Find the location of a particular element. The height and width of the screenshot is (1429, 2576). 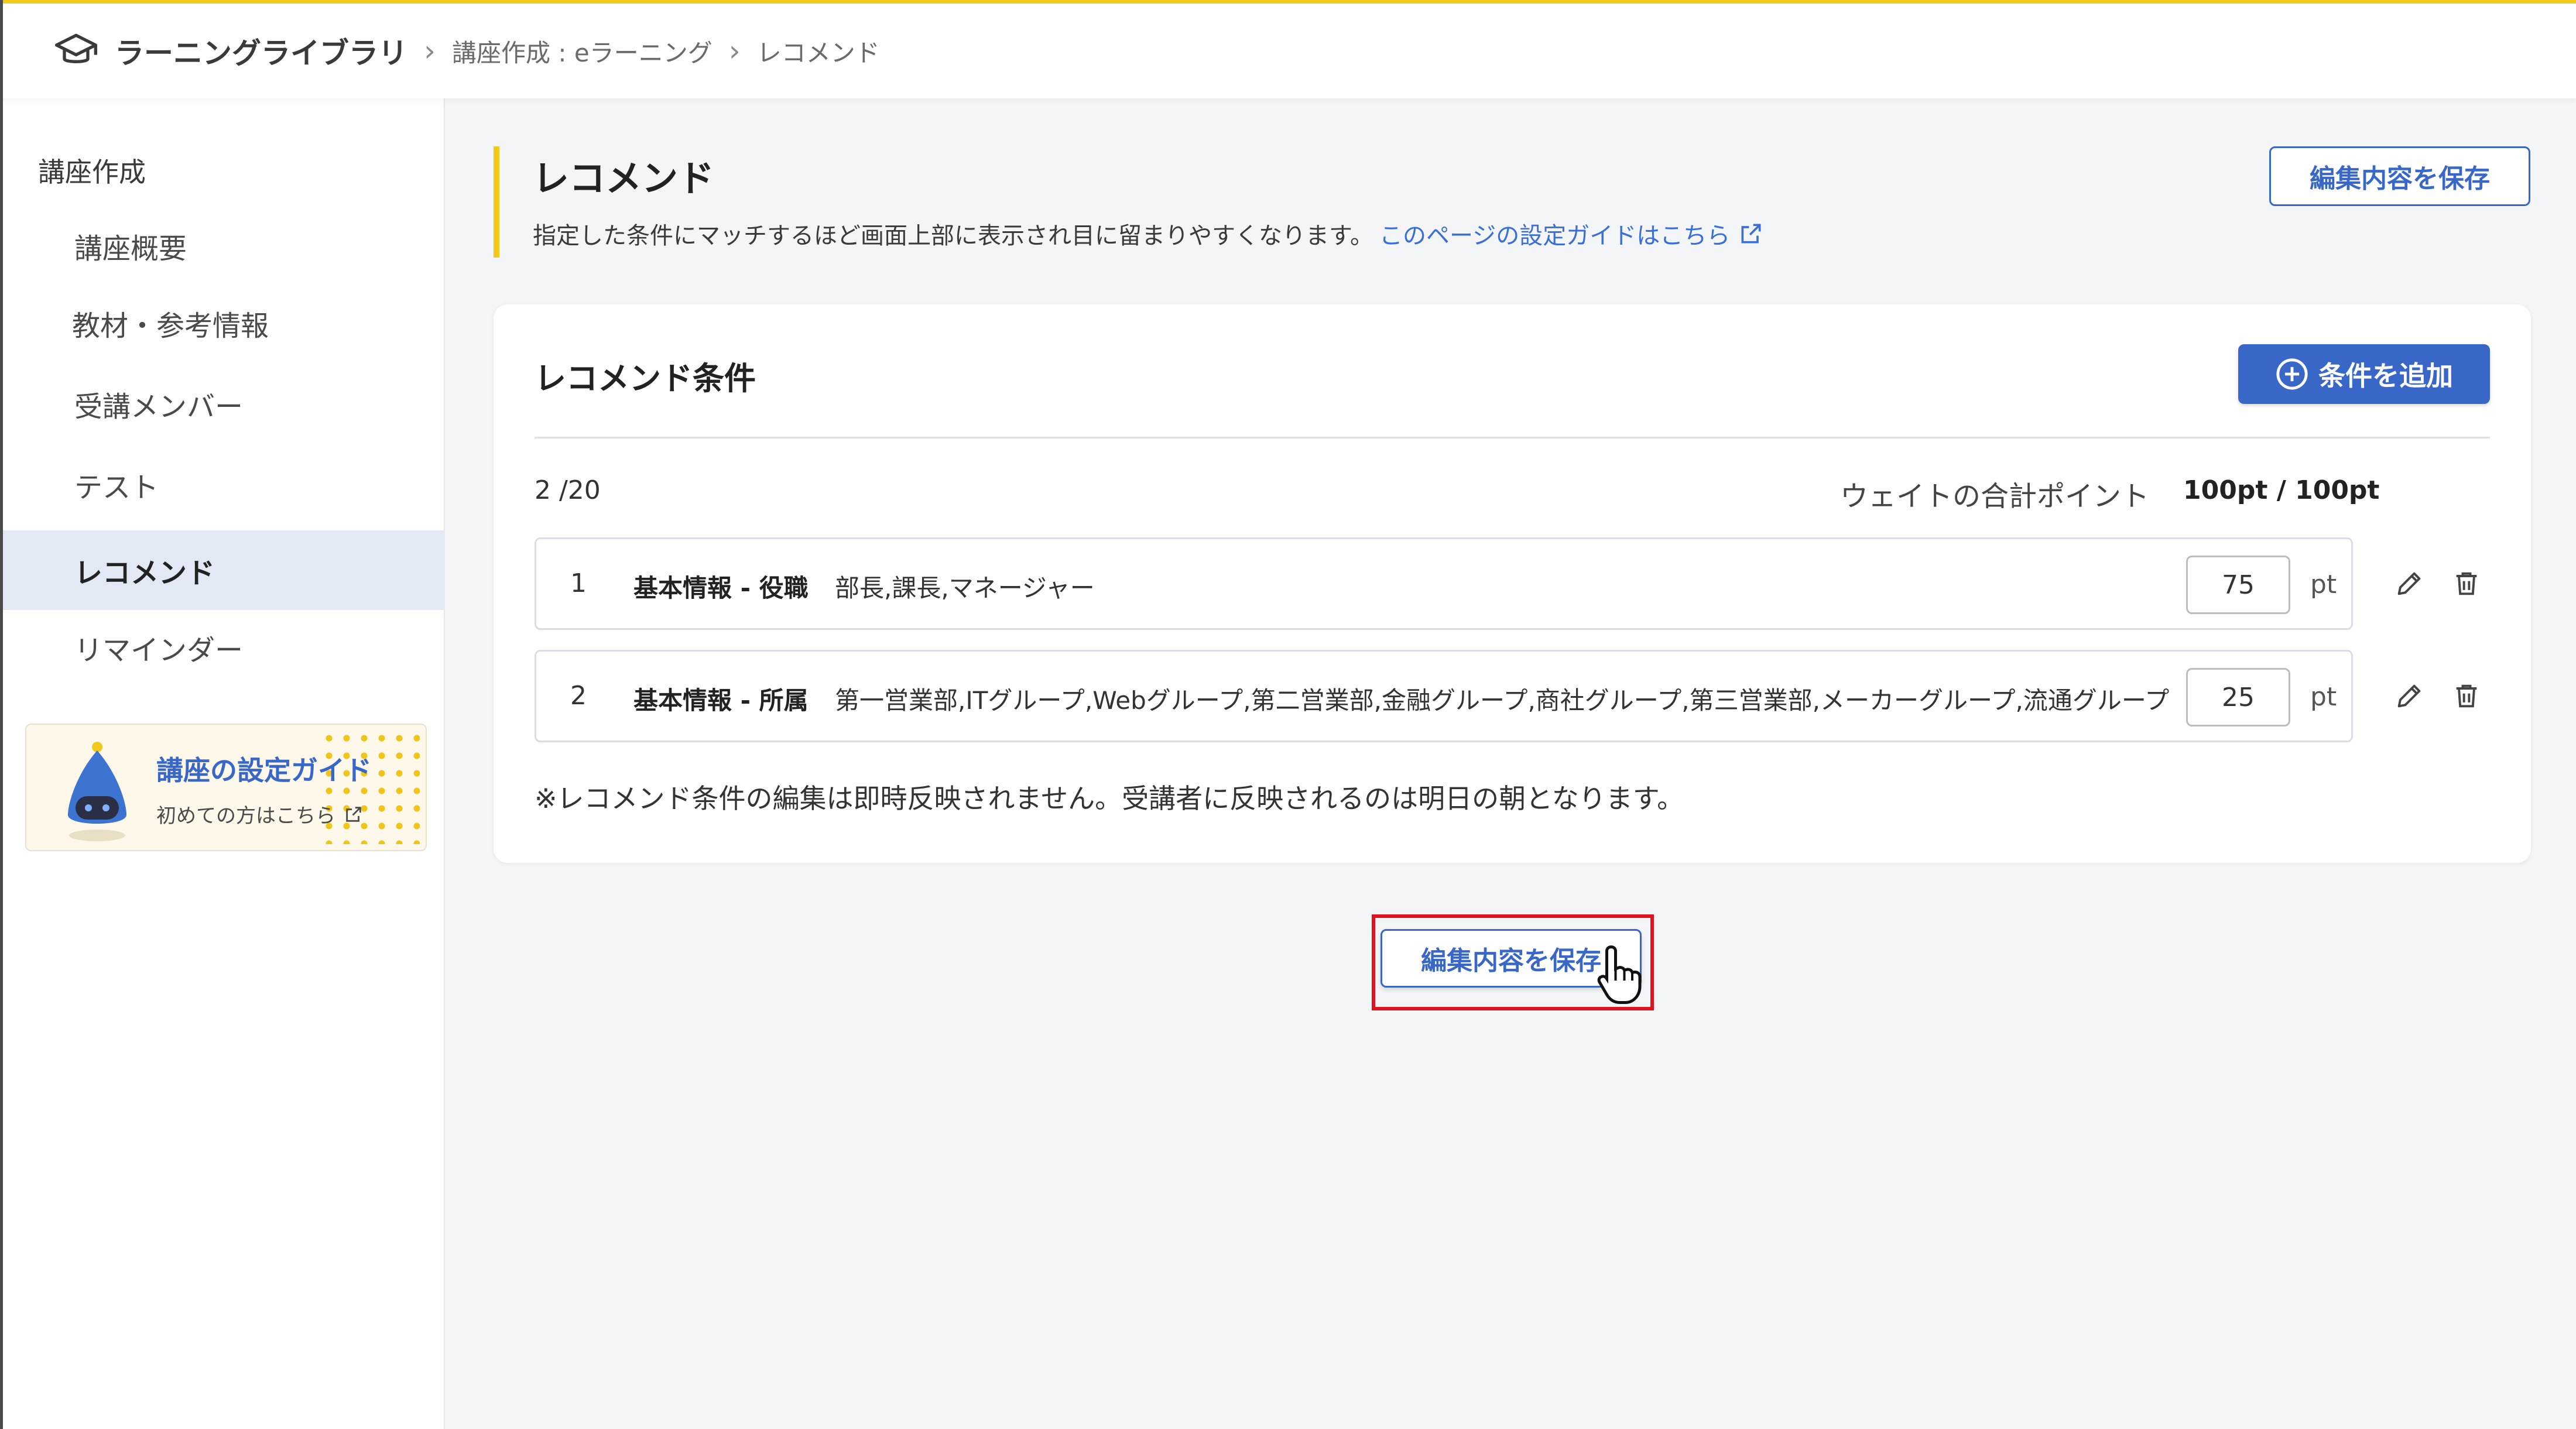

sidebar-item-materials: 教材・参考情報 is located at coordinates (224, 323).